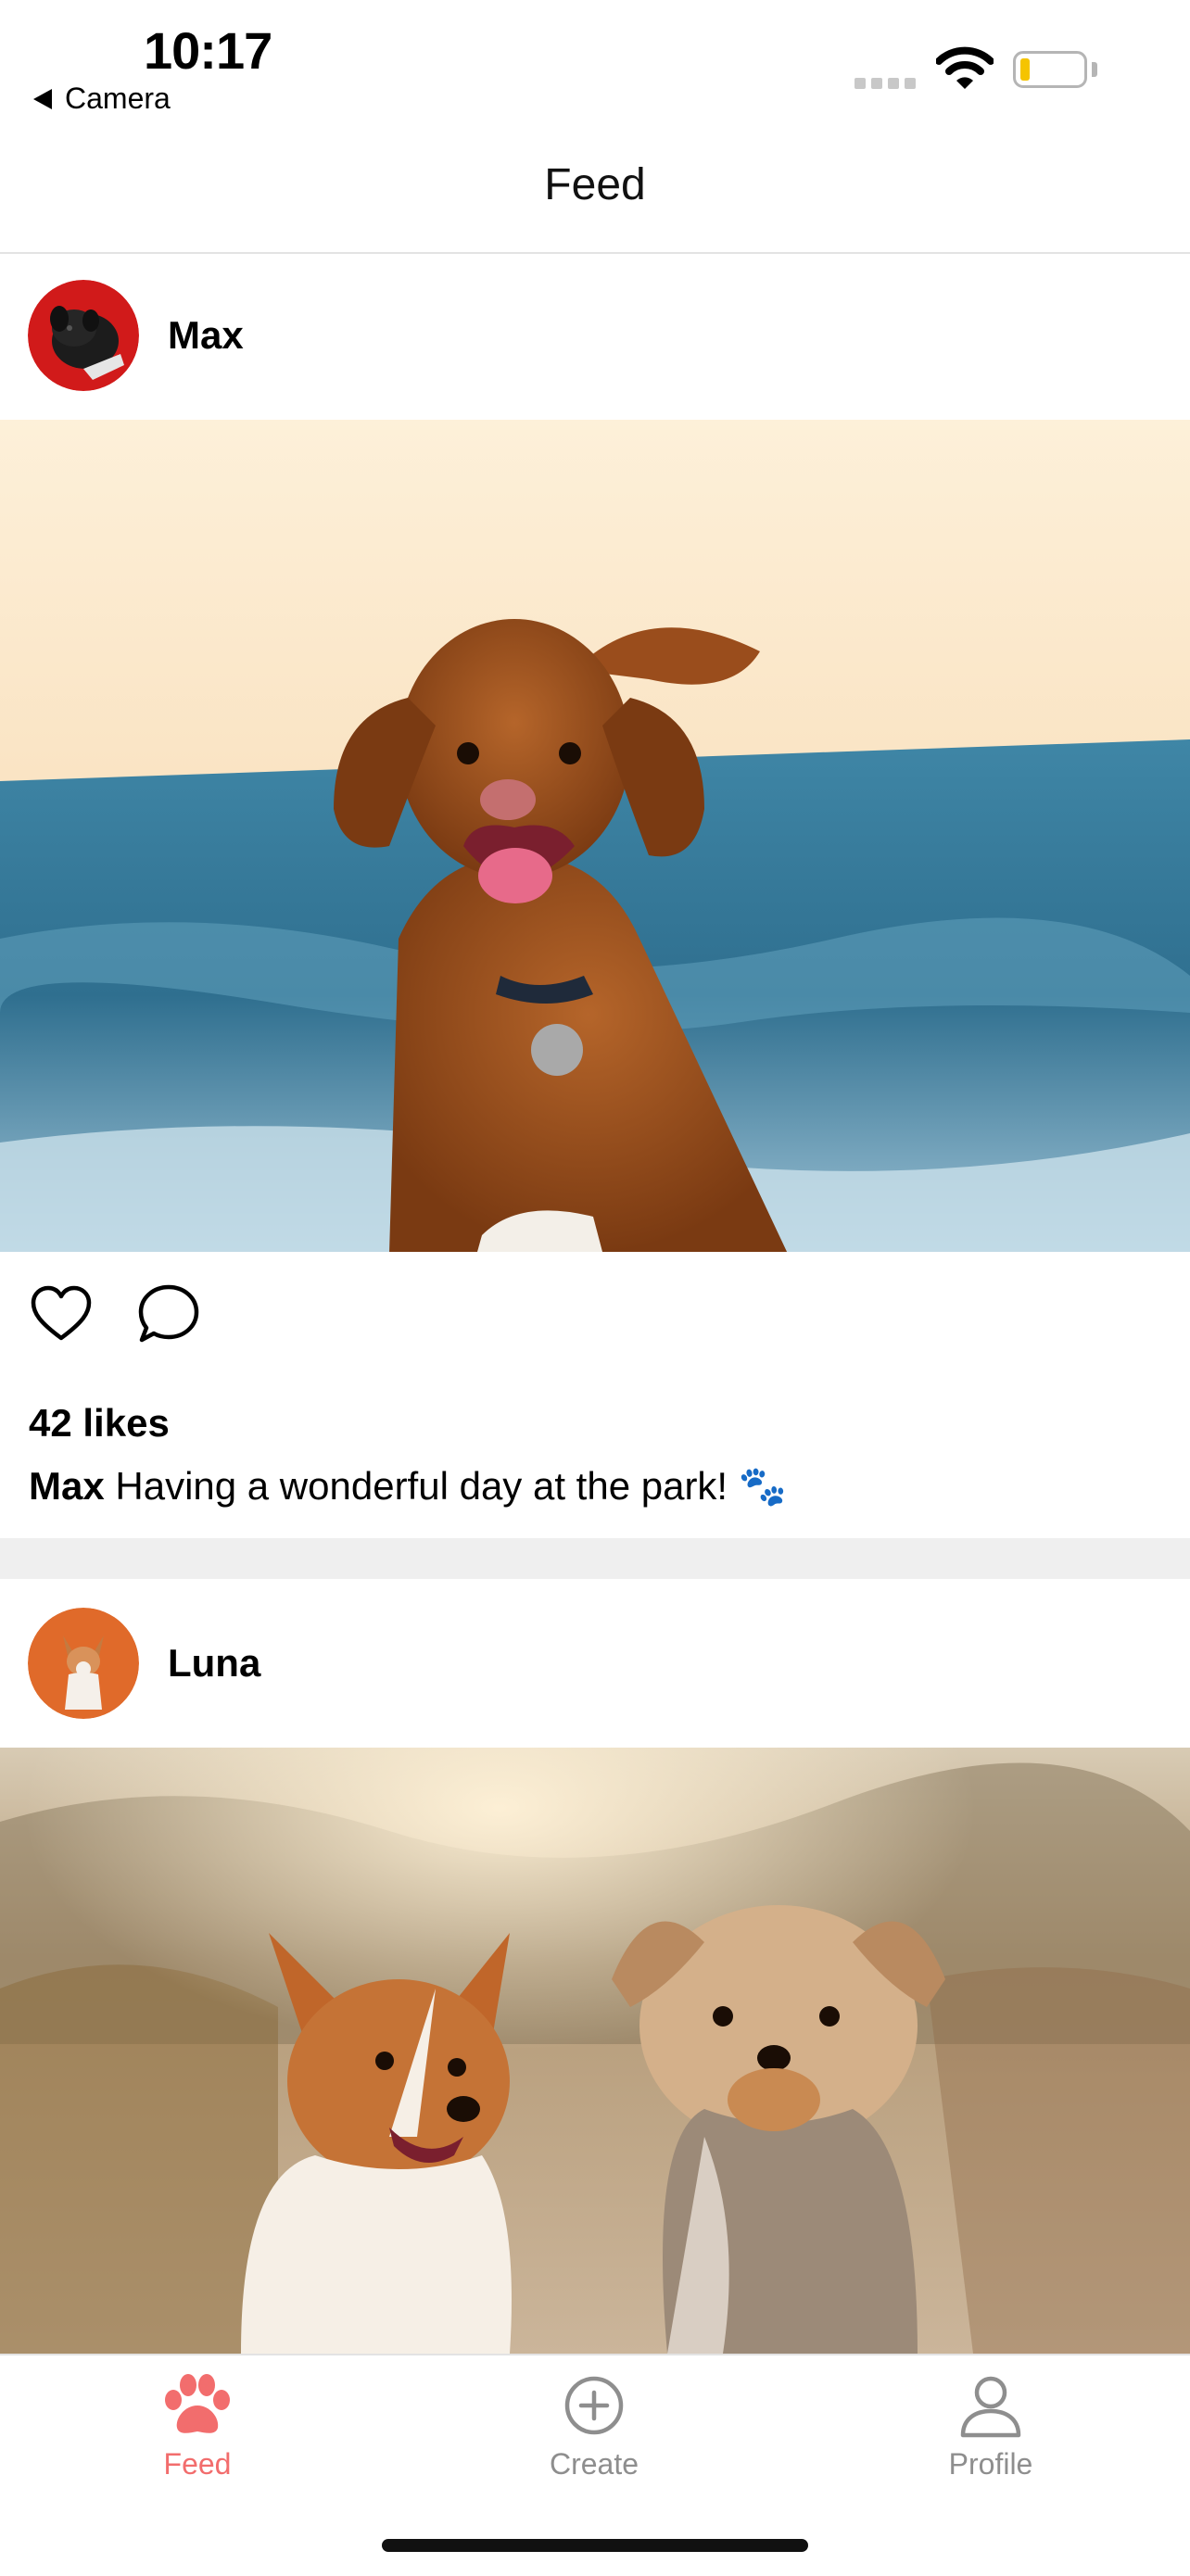  What do you see at coordinates (197, 2464) in the screenshot?
I see `tab-feed-label: Feed` at bounding box center [197, 2464].